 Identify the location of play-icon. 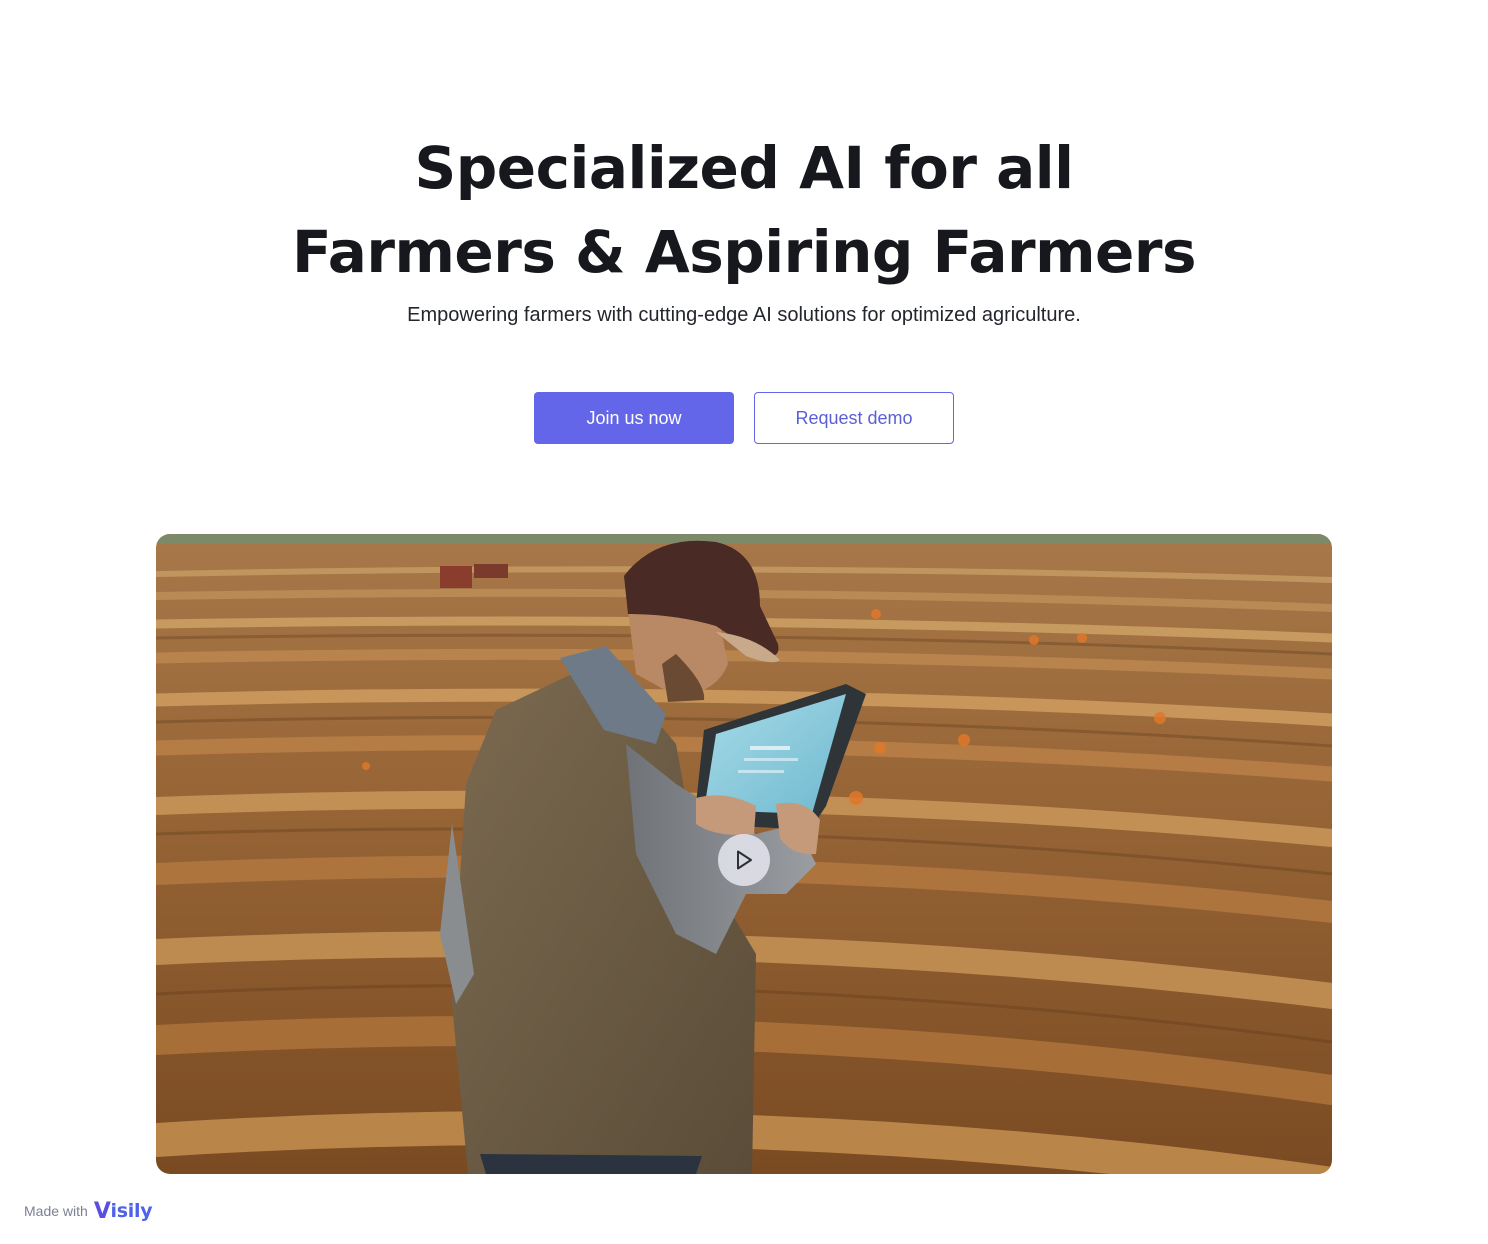
(744, 860).